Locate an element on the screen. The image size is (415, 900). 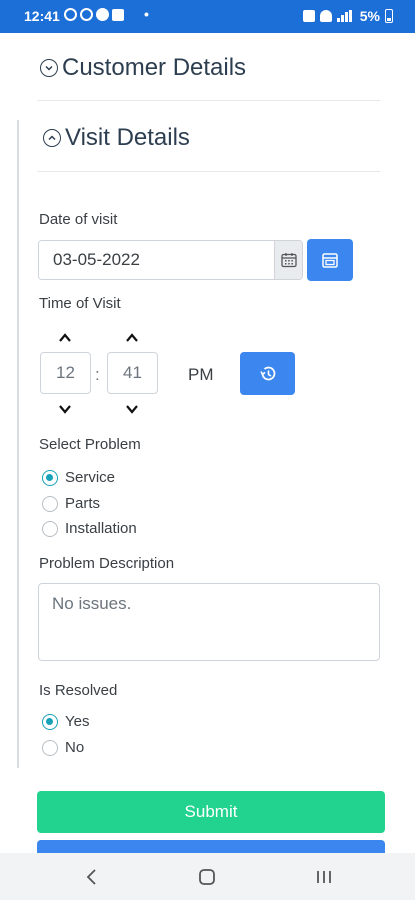
section-rail is located at coordinates (18, 444).